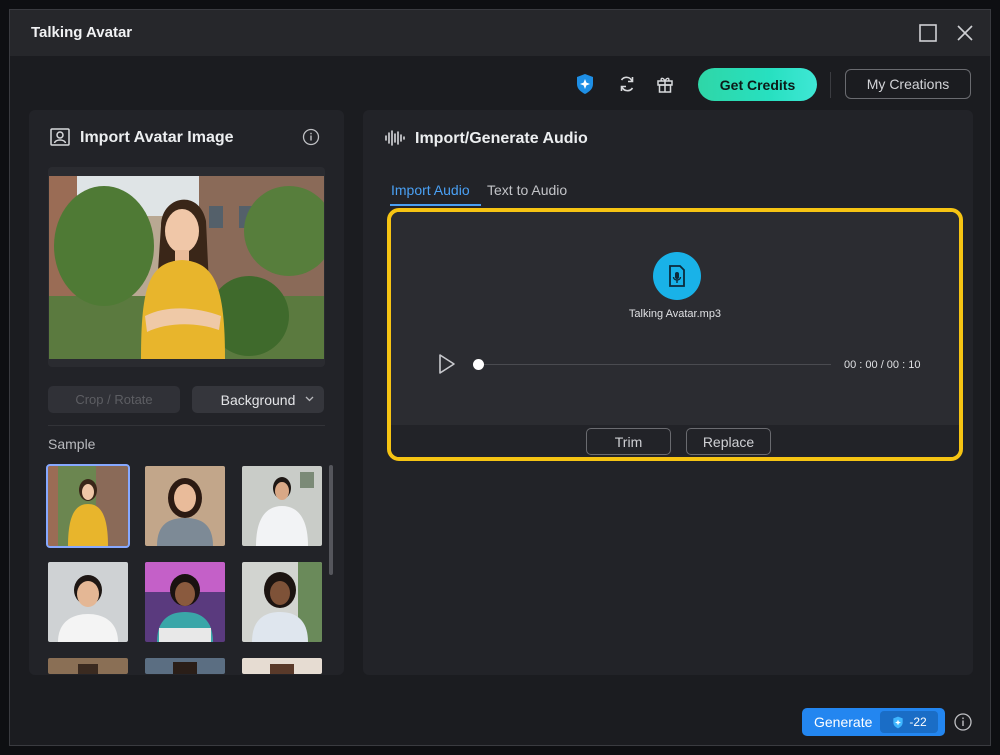 The width and height of the screenshot is (1000, 755). I want to click on audio-progress-handle, so click(478, 364).